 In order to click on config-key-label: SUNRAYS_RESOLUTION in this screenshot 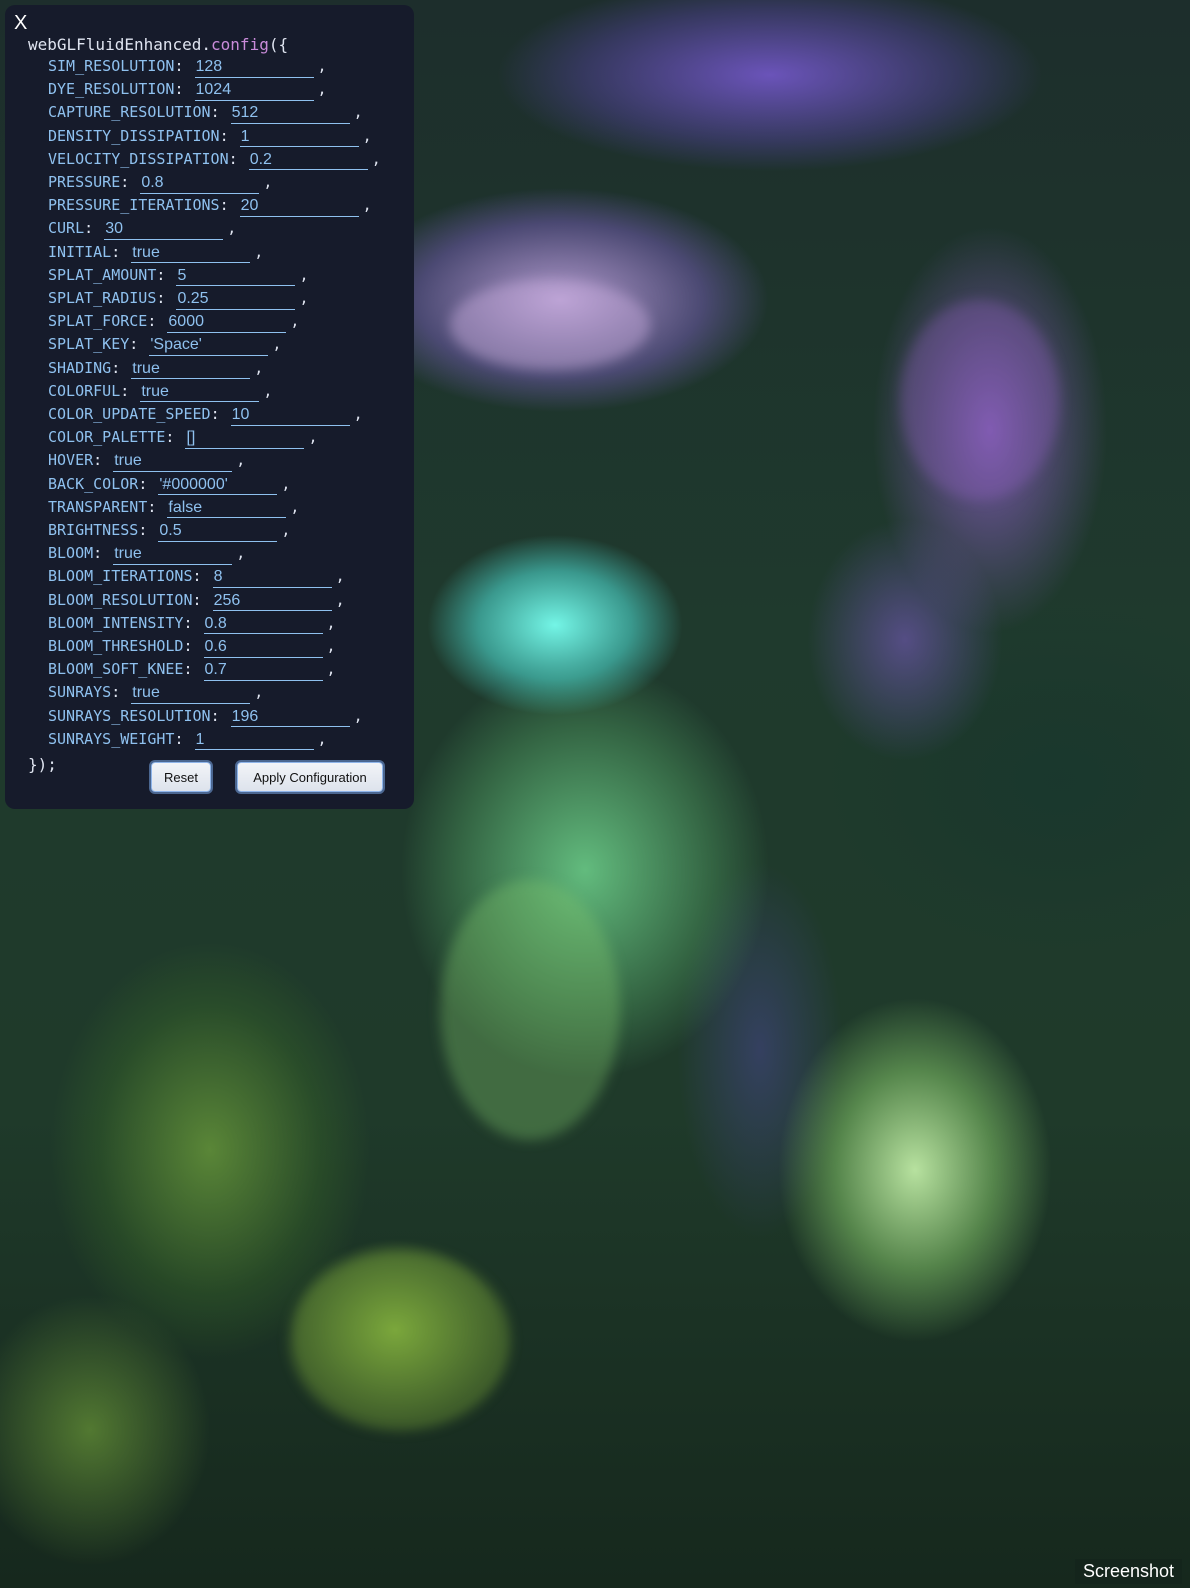, I will do `click(129, 715)`.